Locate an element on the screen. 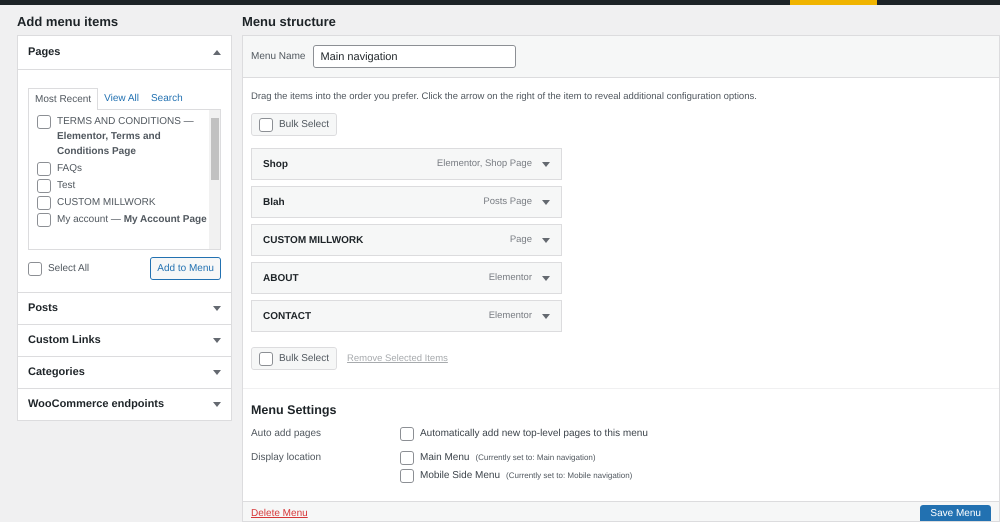 The width and height of the screenshot is (1000, 522). save-menu-button: Save Menu is located at coordinates (955, 513).